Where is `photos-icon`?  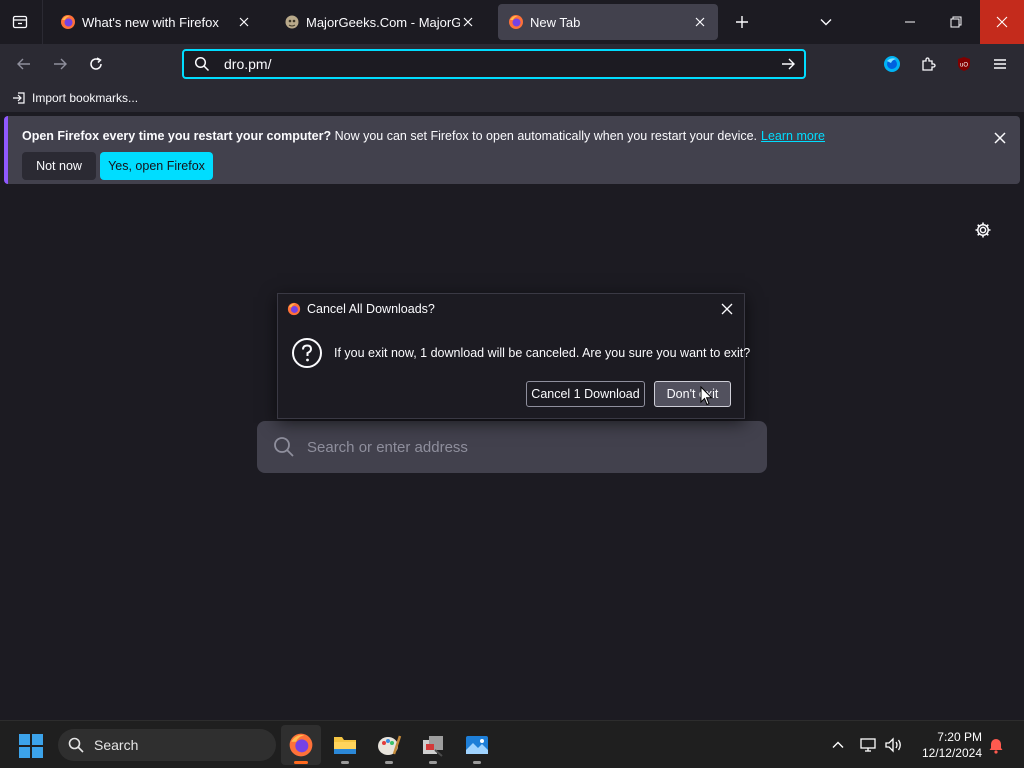
photos-icon is located at coordinates (477, 745).